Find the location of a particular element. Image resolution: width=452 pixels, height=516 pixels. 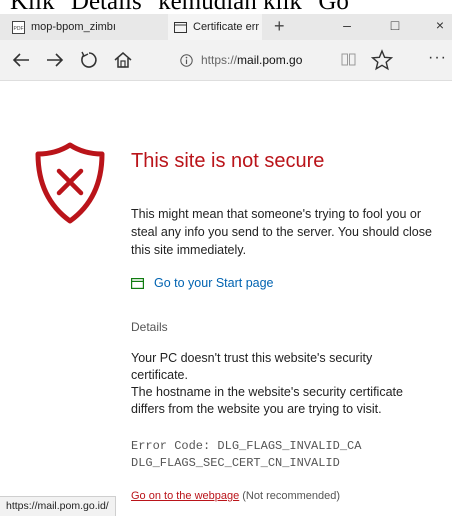

tab-certificate-error: Certificate err × is located at coordinates (215, 27).